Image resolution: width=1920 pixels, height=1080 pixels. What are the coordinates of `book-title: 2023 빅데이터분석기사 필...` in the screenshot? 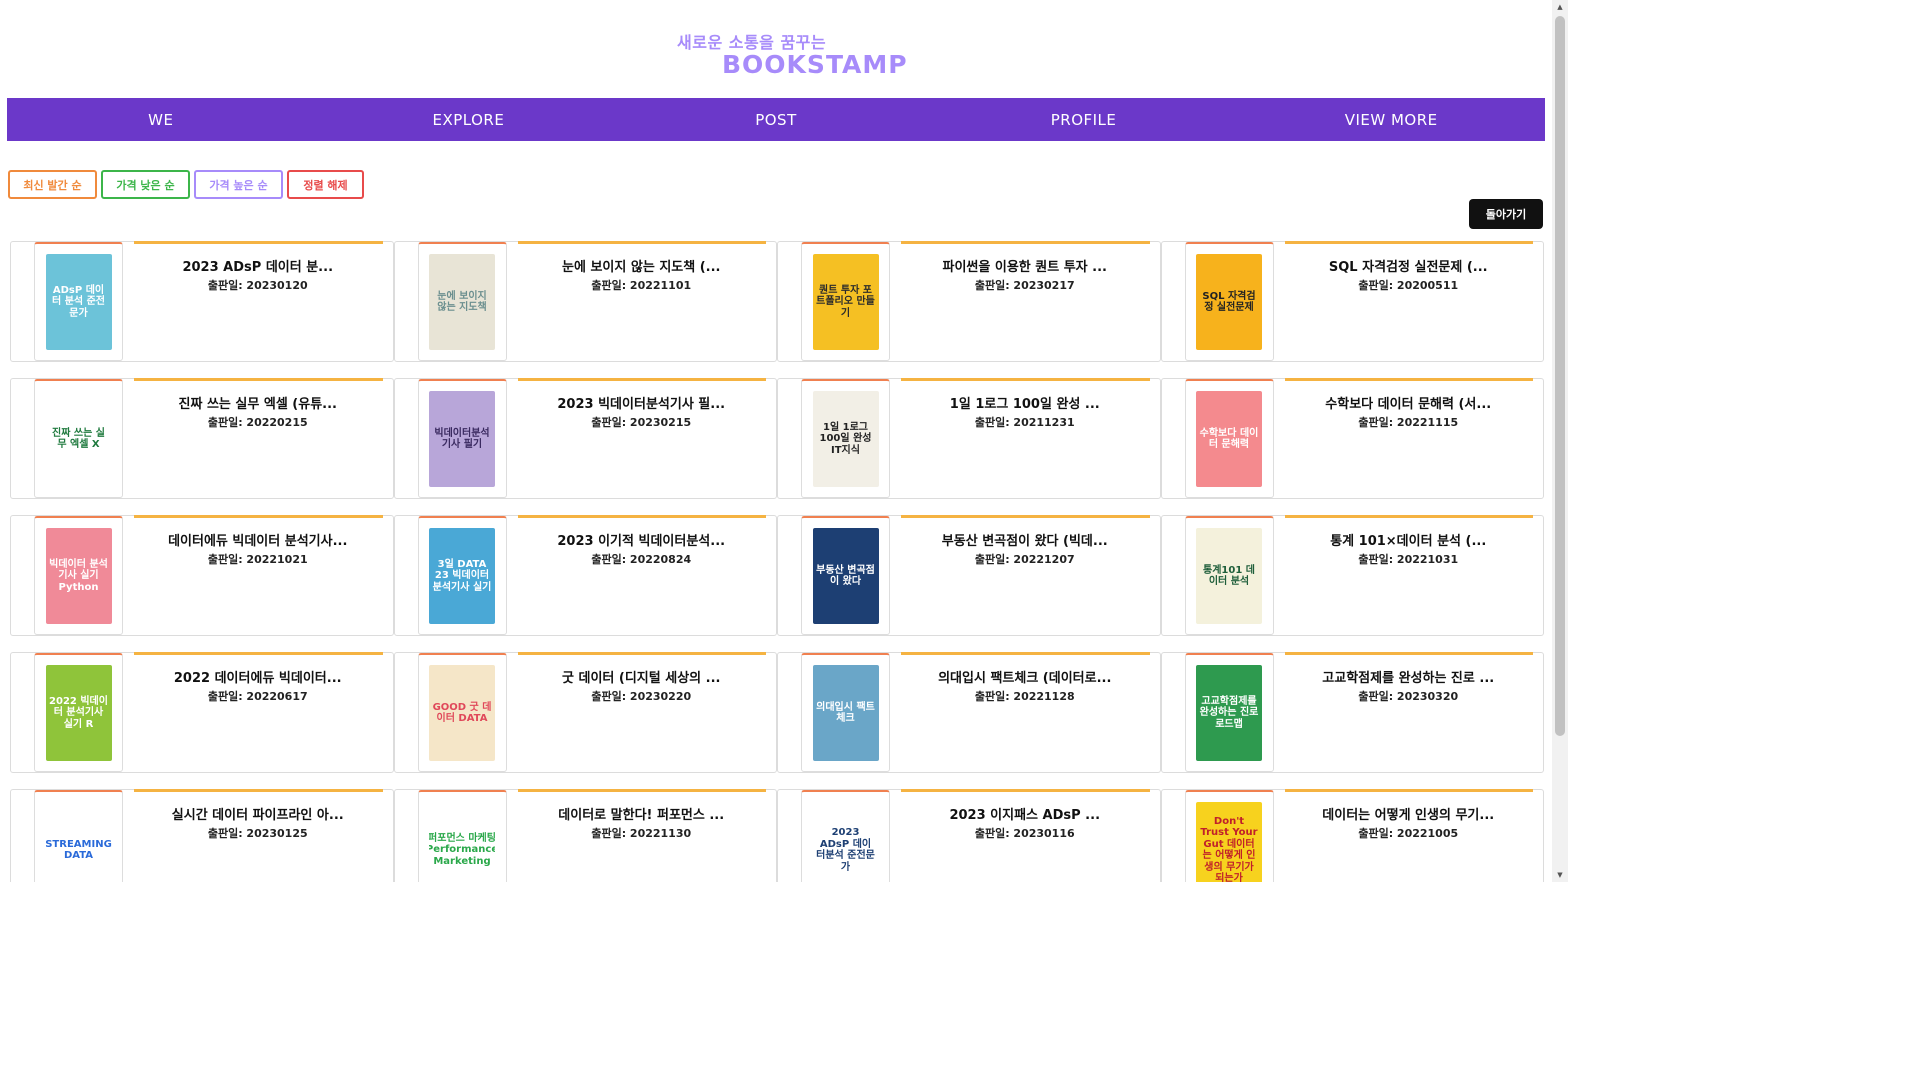 It's located at (642, 402).